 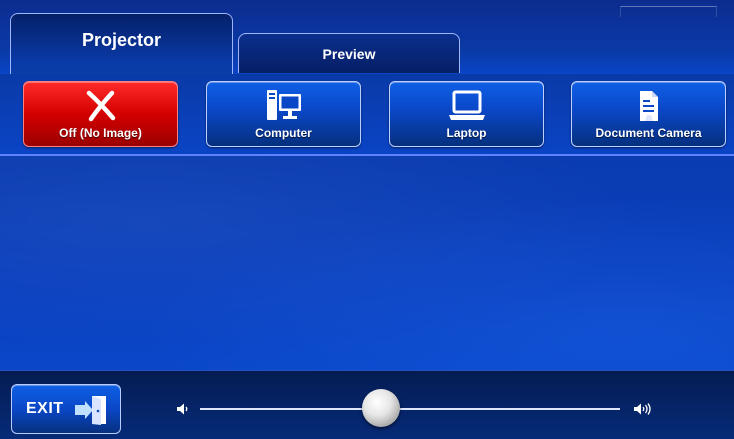 I want to click on exit-door-icon, so click(x=90, y=410).